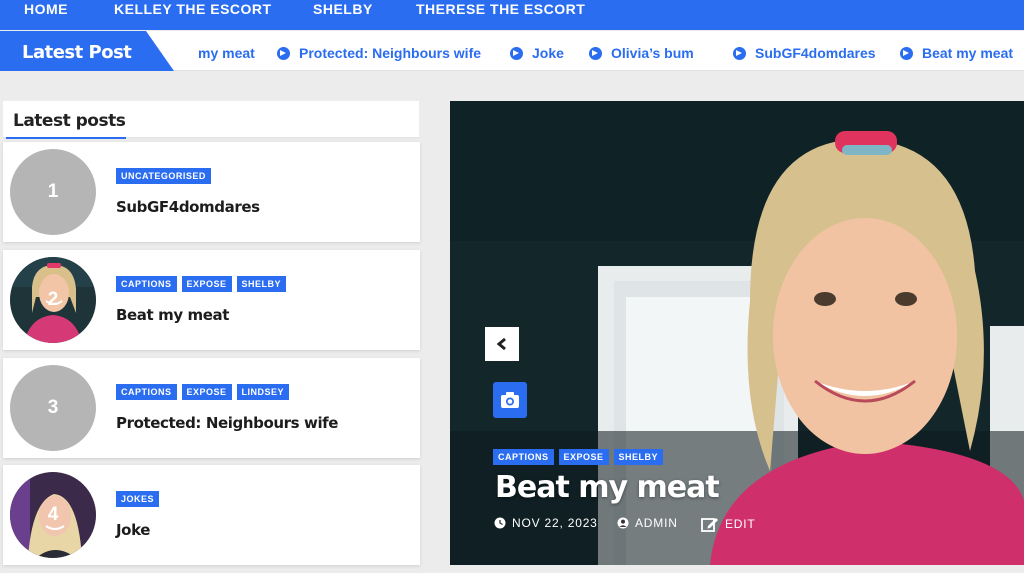 Image resolution: width=1024 pixels, height=573 pixels. I want to click on post-card: 4 JOKES Joke, so click(211, 515).